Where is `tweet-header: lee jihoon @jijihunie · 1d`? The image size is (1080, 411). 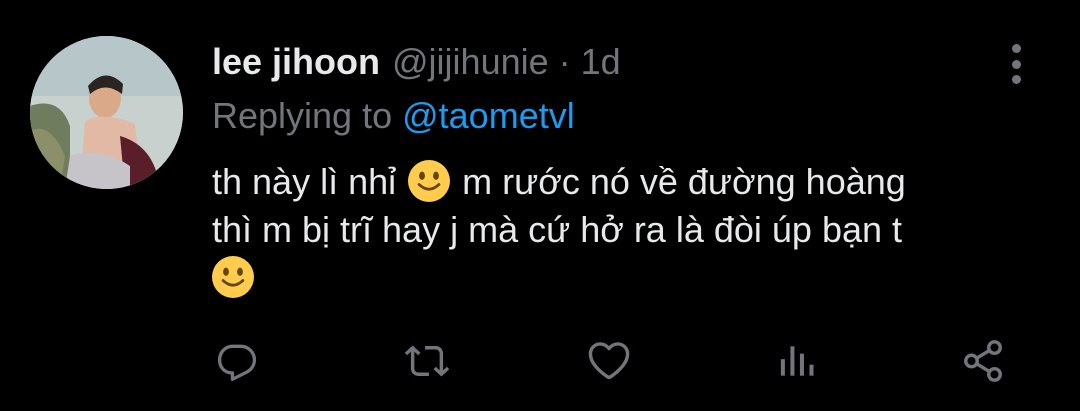
tweet-header: lee jihoon @jijihunie · 1d is located at coordinates (416, 62).